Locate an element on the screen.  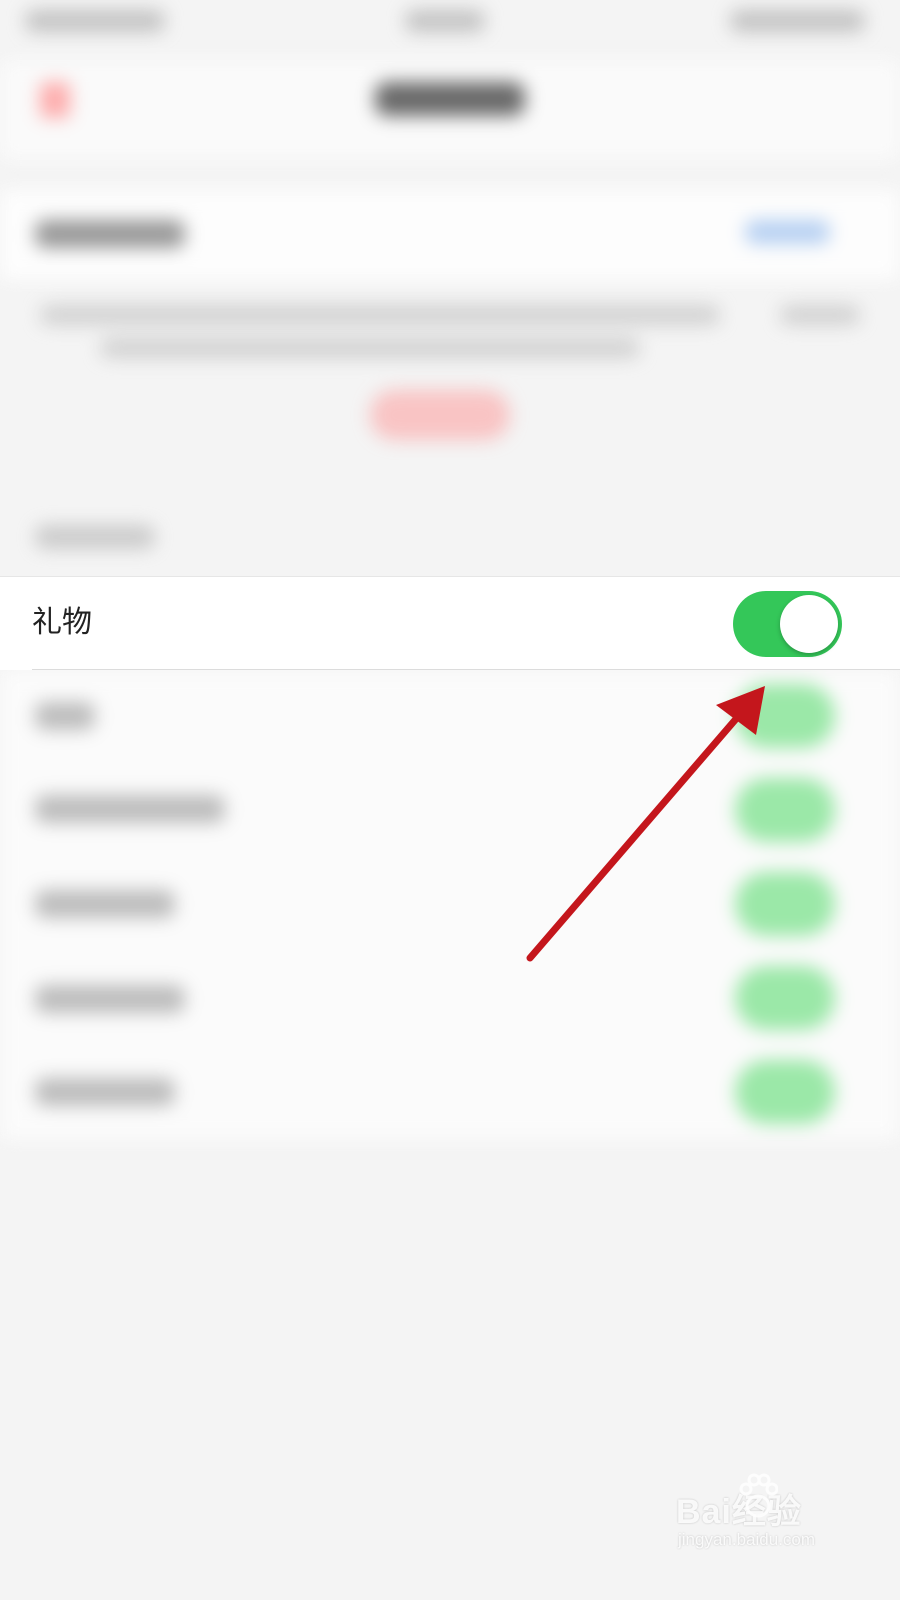
toggle-knob is located at coordinates (809, 624).